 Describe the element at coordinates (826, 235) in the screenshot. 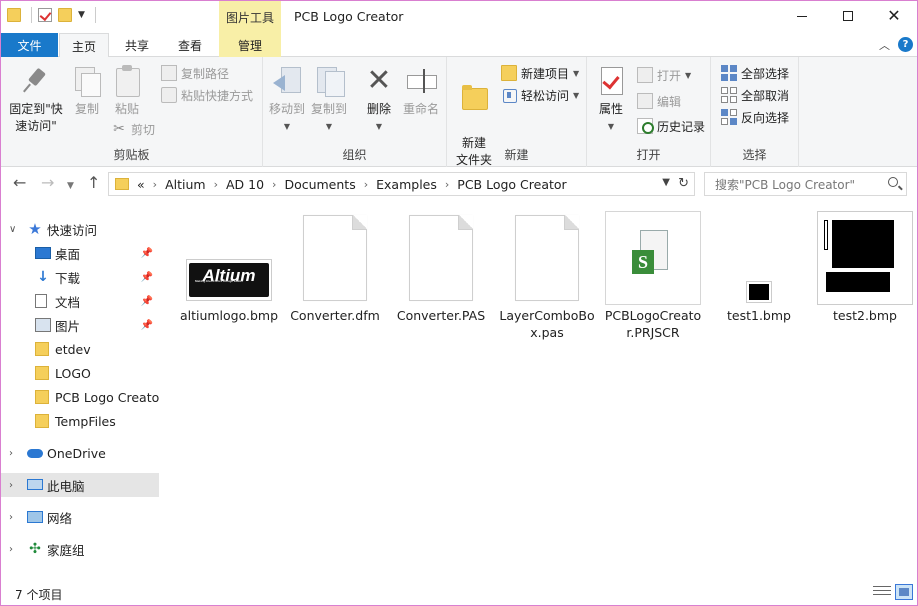

I see `bitmap-block` at that location.